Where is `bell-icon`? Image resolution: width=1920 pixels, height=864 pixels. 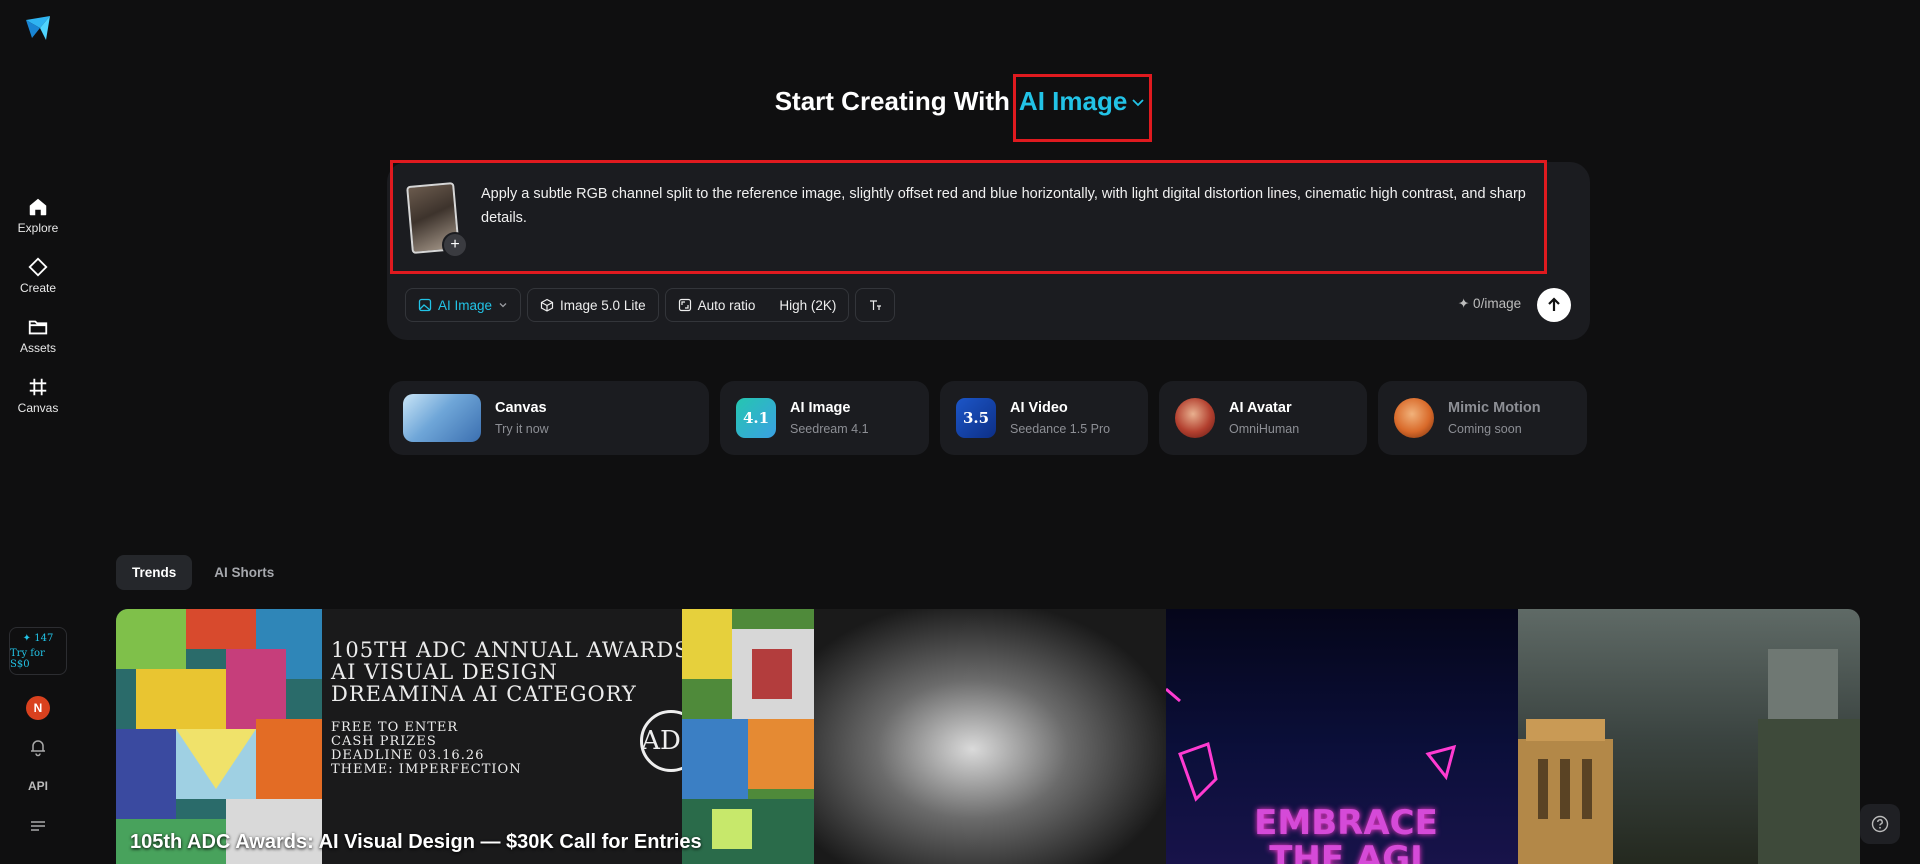 bell-icon is located at coordinates (38, 747).